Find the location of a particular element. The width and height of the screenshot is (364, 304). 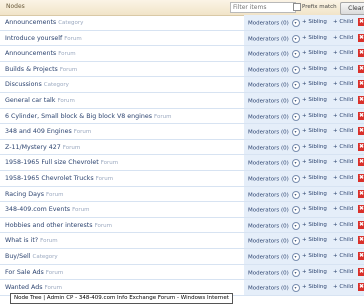

node-name: 1958-1965 Full size Chevrolet is located at coordinates (52, 162).